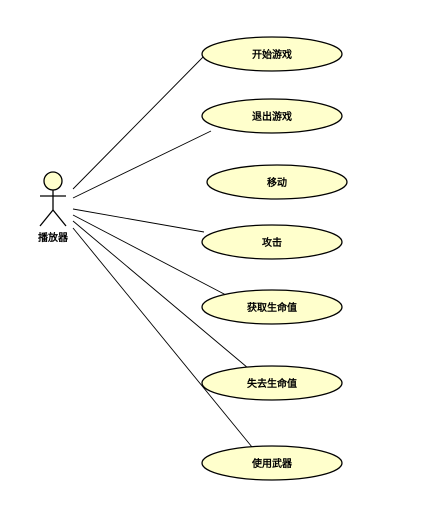  I want to click on actor-head, so click(53, 181).